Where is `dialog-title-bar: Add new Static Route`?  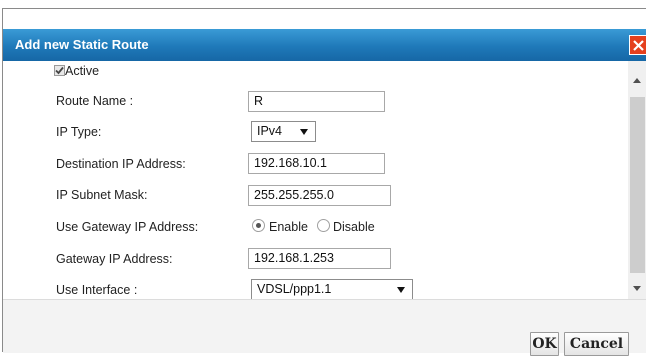
dialog-title-bar: Add new Static Route is located at coordinates (324, 45).